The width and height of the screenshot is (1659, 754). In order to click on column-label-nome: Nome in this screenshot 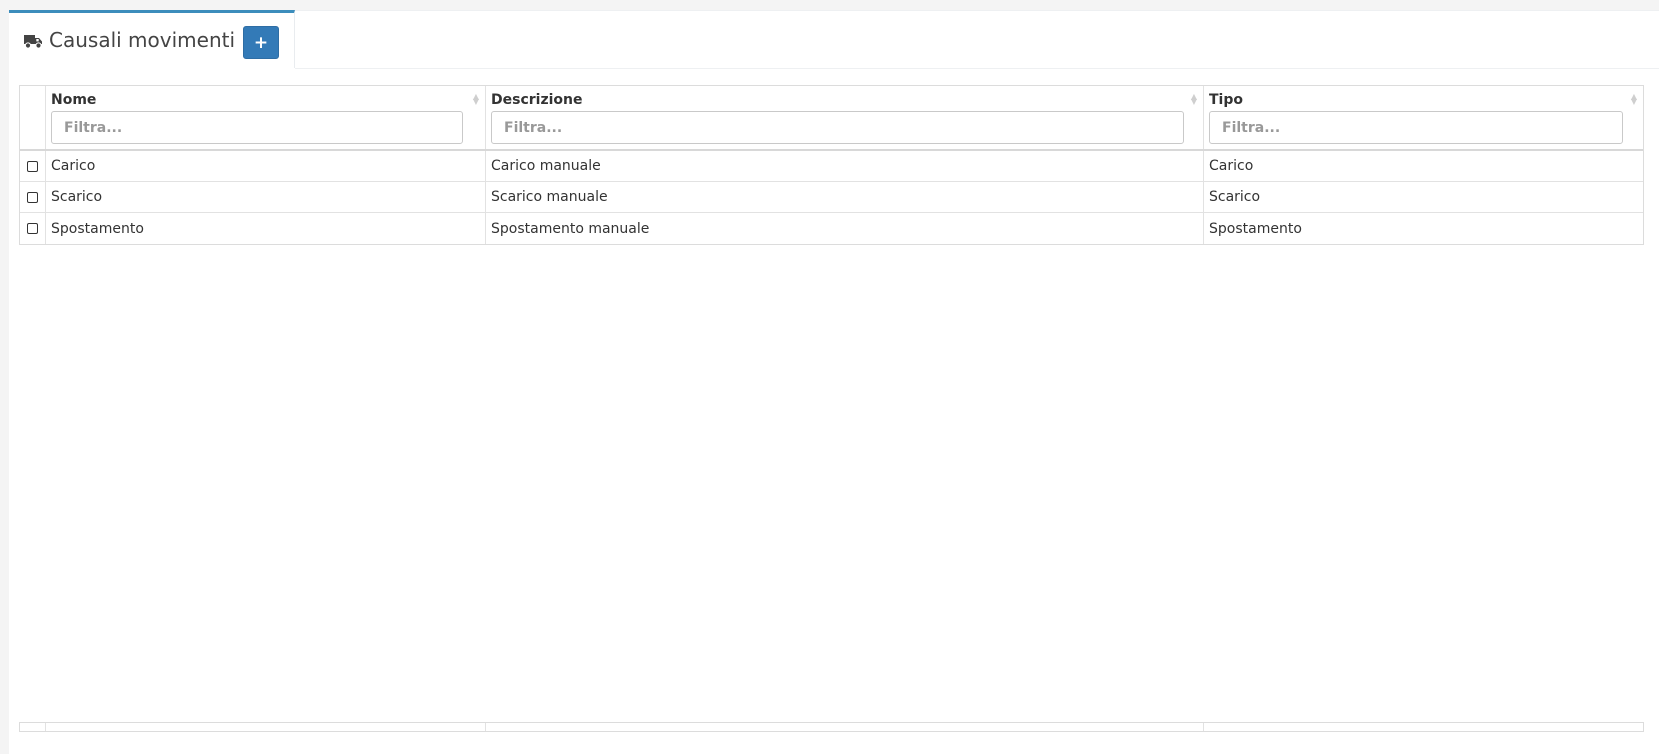, I will do `click(74, 100)`.